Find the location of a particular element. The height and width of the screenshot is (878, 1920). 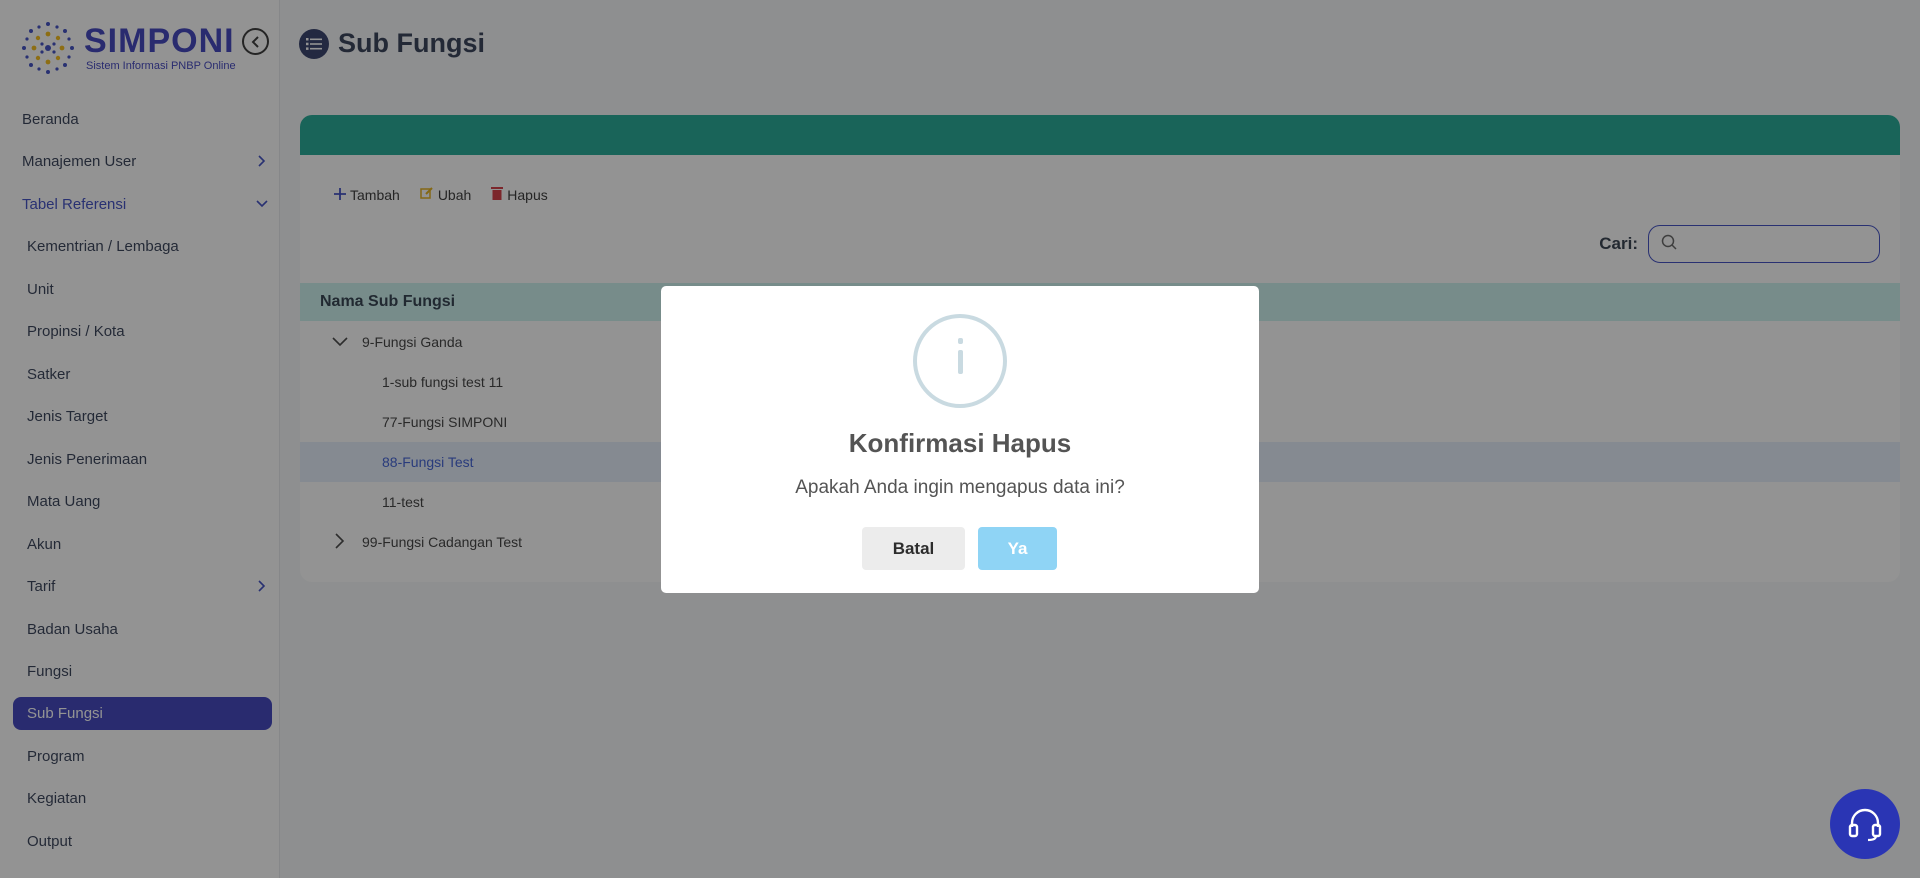

confirm-button: Ya is located at coordinates (1017, 548).